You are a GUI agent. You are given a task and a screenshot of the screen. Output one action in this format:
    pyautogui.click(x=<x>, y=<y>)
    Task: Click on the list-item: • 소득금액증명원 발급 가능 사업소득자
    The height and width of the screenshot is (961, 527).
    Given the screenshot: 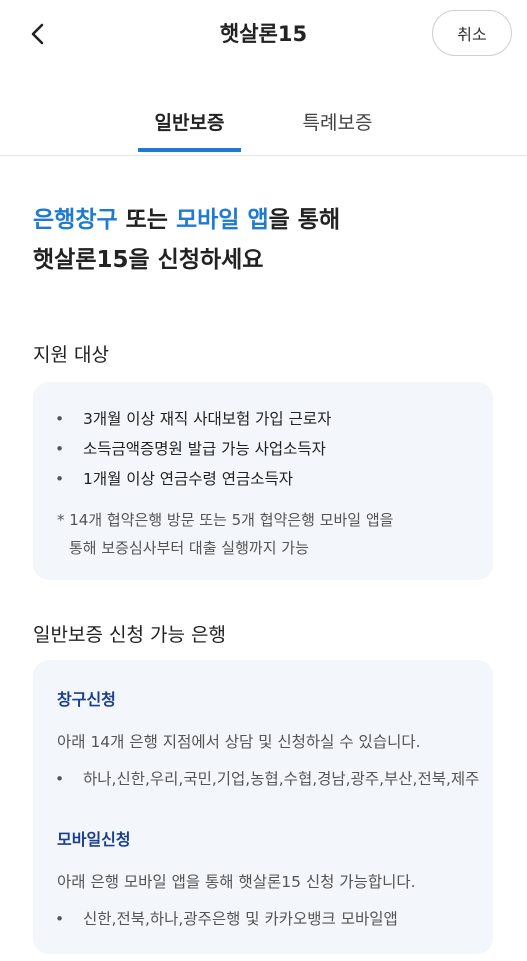 What is the action you would take?
    pyautogui.click(x=182, y=449)
    